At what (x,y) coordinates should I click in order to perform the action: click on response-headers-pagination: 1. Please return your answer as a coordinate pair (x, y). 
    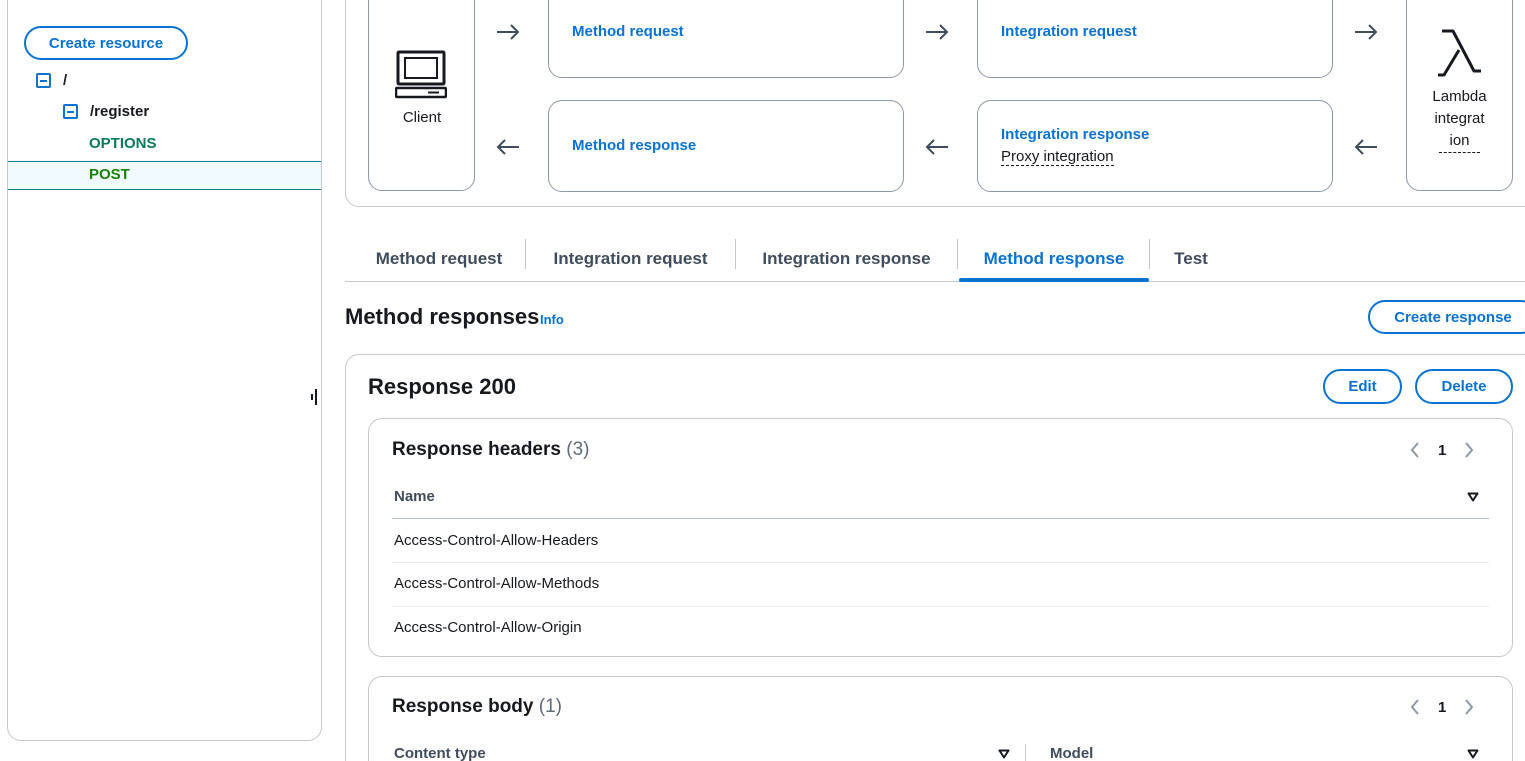
    Looking at the image, I should click on (1442, 450).